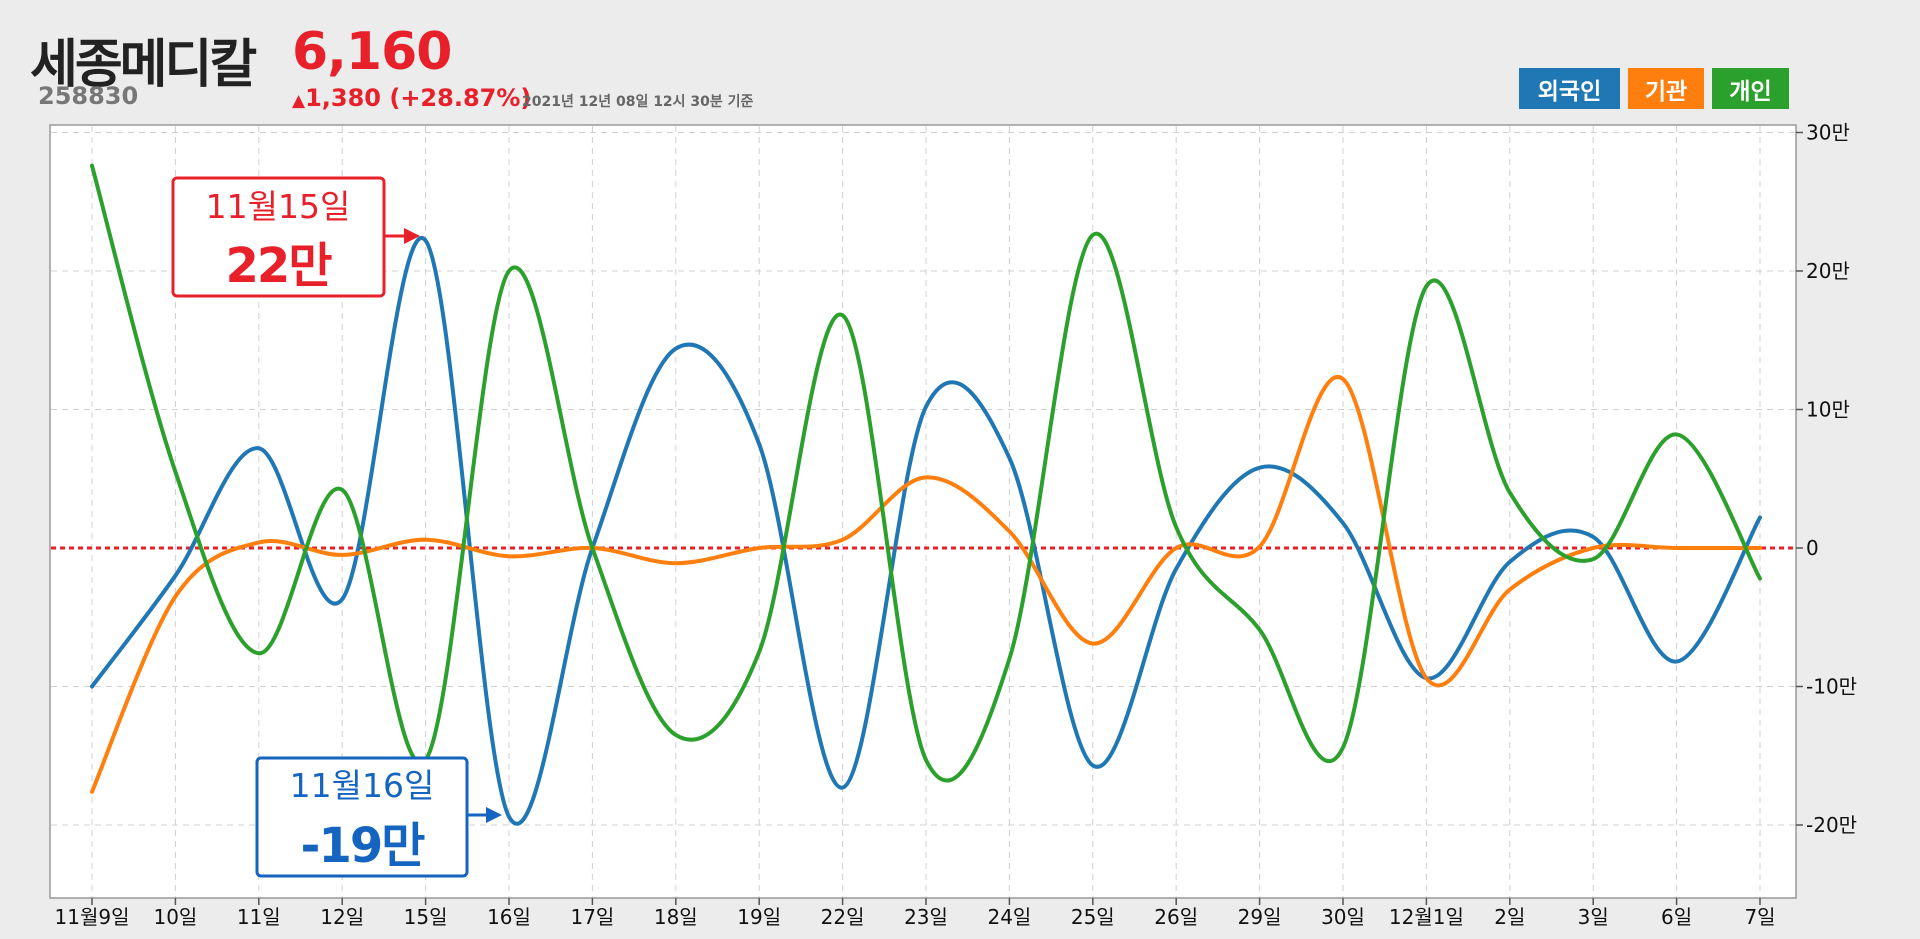 This screenshot has width=1920, height=939. Describe the element at coordinates (295, 237) in the screenshot. I see `annotation-foreign-high: 11월15일 22만` at that location.